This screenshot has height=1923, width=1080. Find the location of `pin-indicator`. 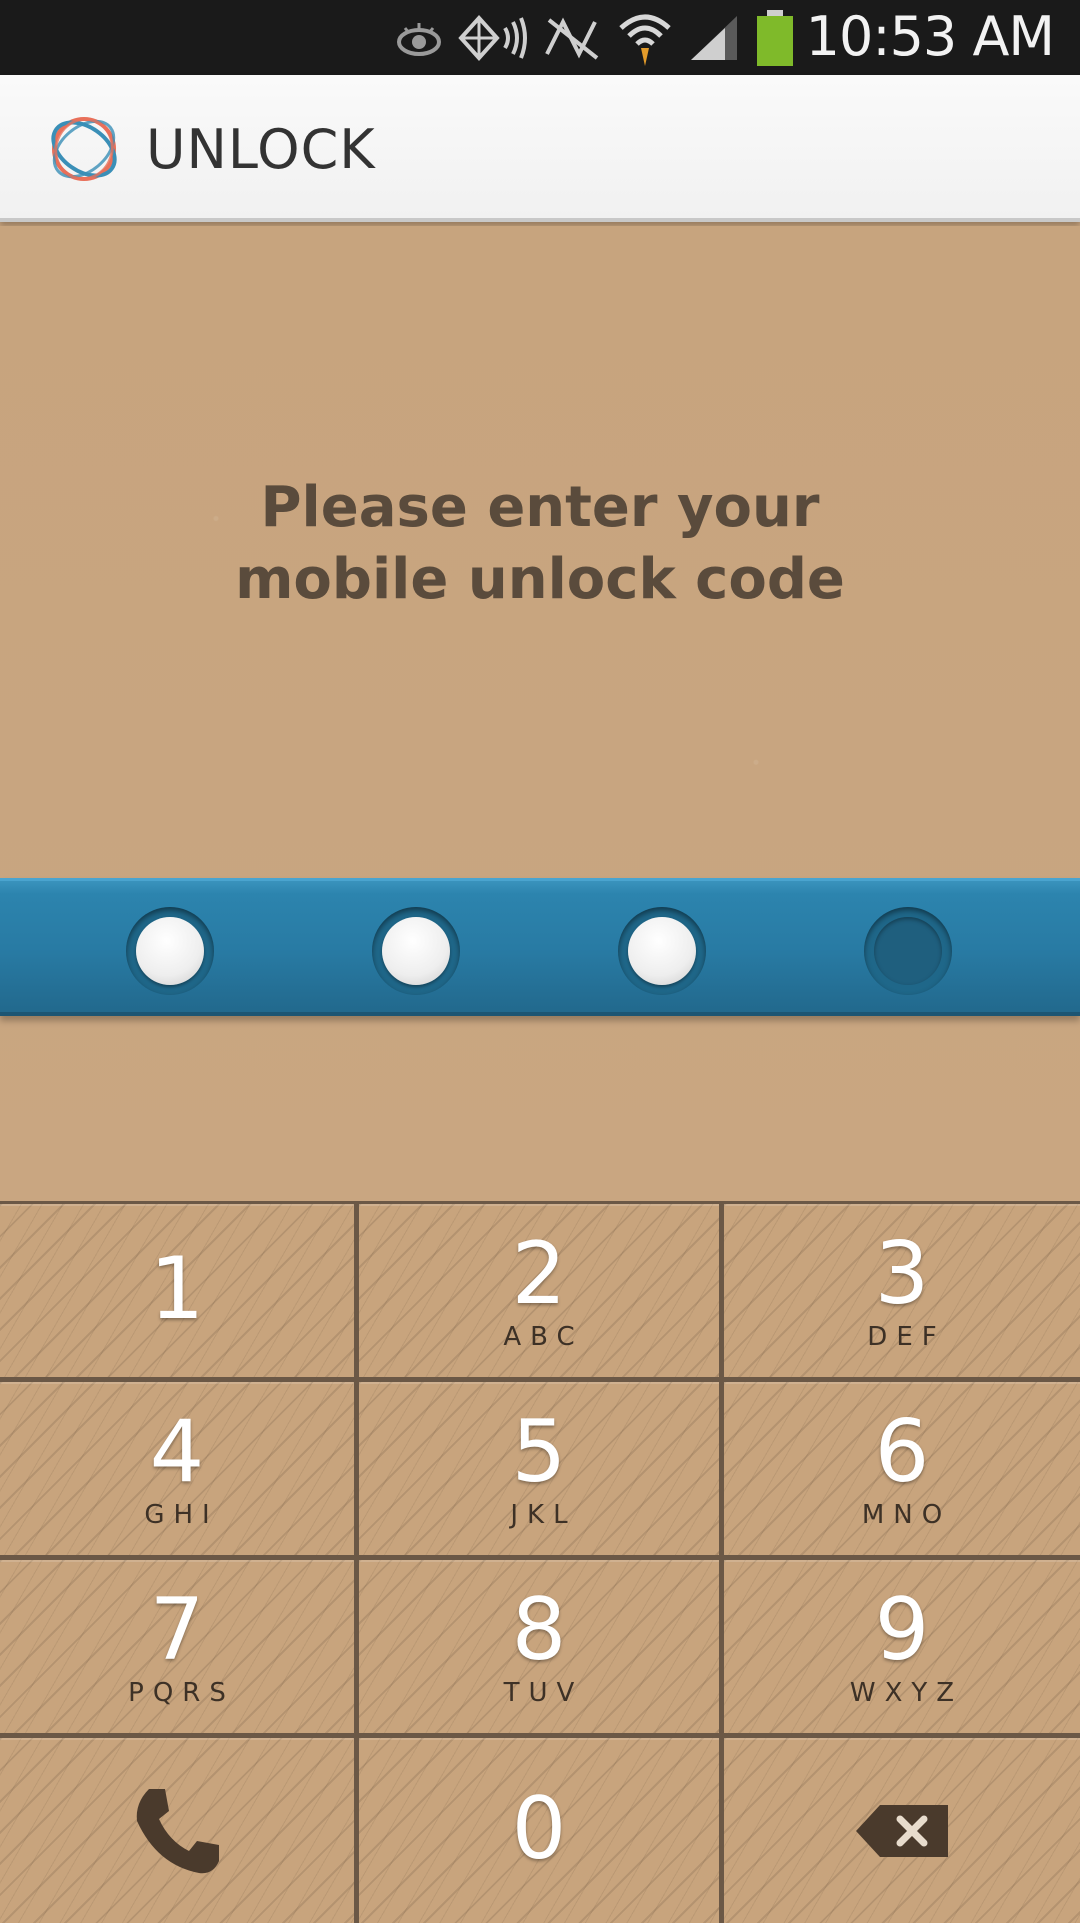

pin-indicator is located at coordinates (540, 947).